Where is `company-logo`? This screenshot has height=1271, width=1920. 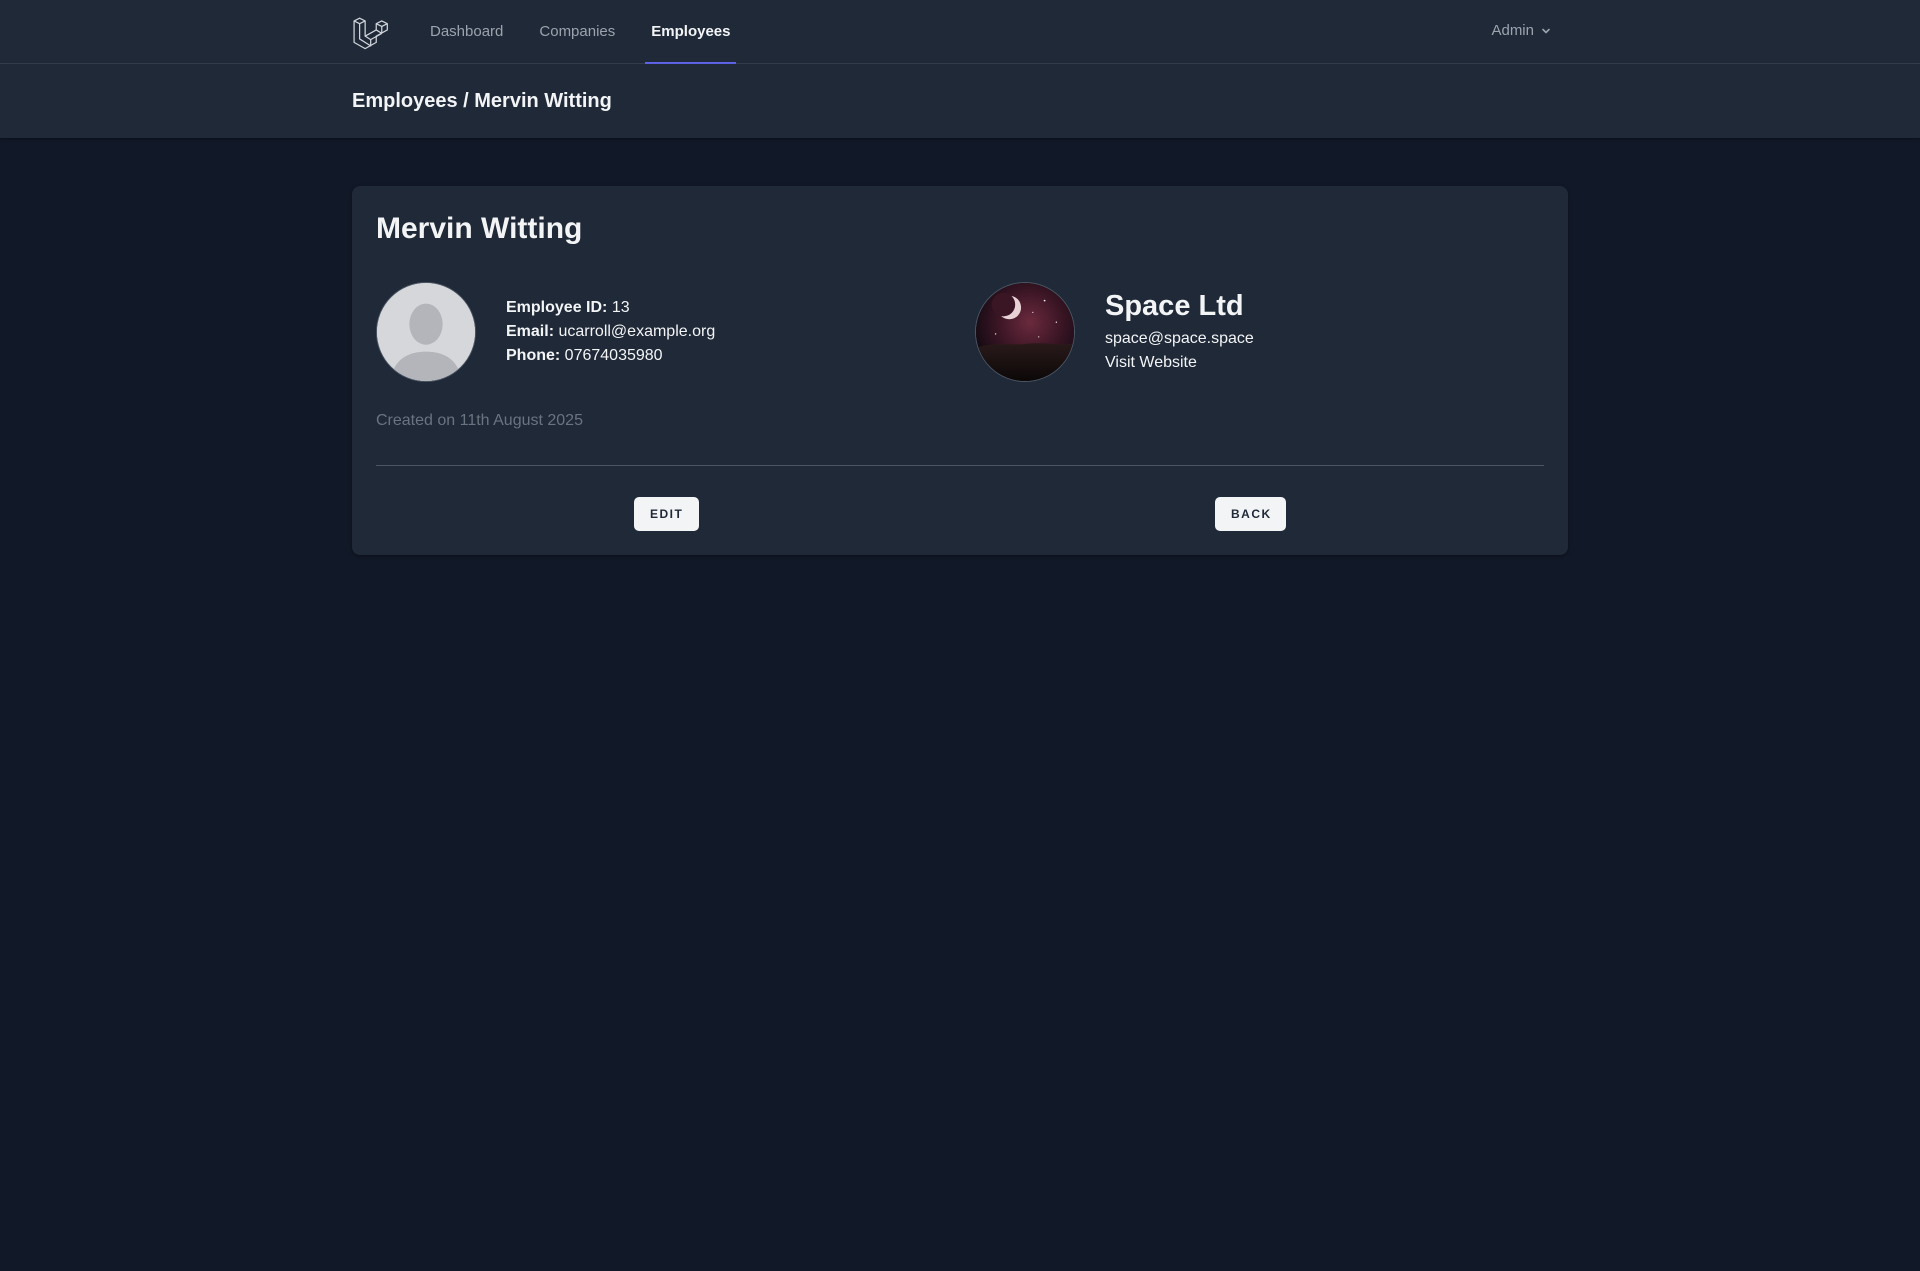
company-logo is located at coordinates (1025, 332).